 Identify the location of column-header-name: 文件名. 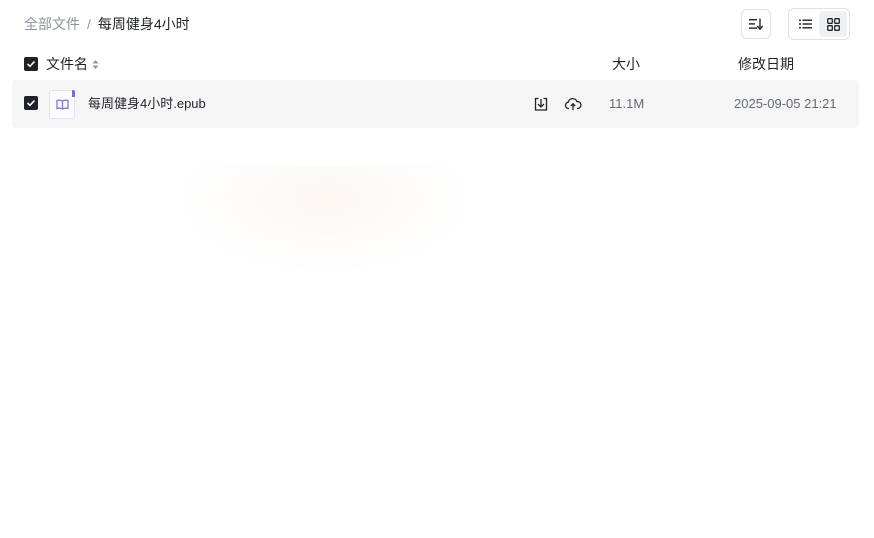
(72, 64).